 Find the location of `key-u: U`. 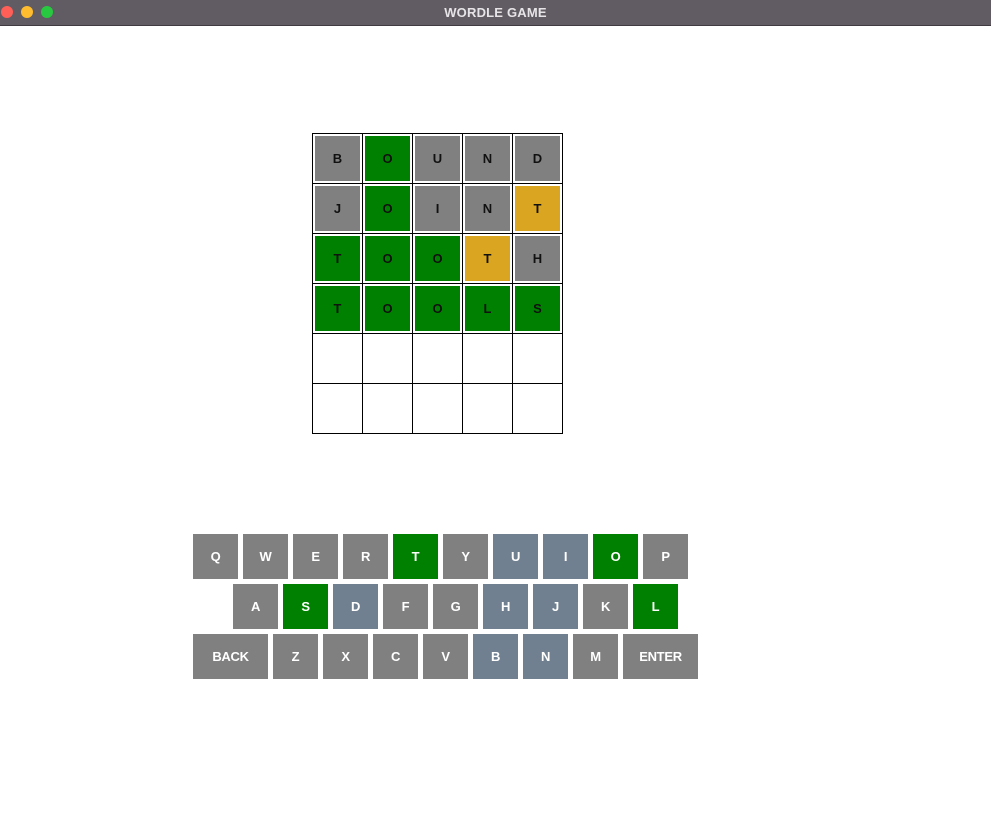

key-u: U is located at coordinates (515, 556).